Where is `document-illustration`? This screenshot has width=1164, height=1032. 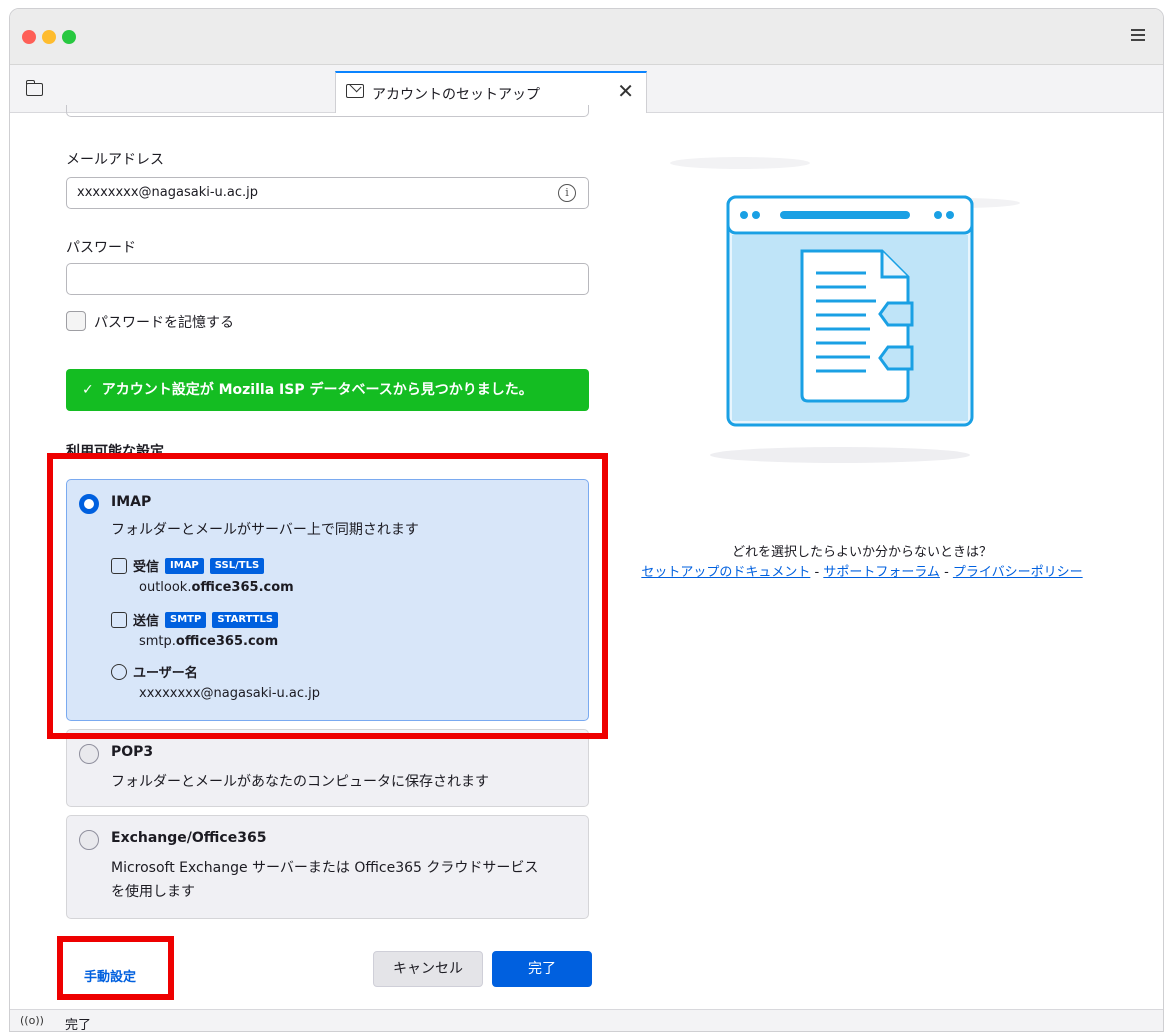
document-illustration is located at coordinates (845, 310).